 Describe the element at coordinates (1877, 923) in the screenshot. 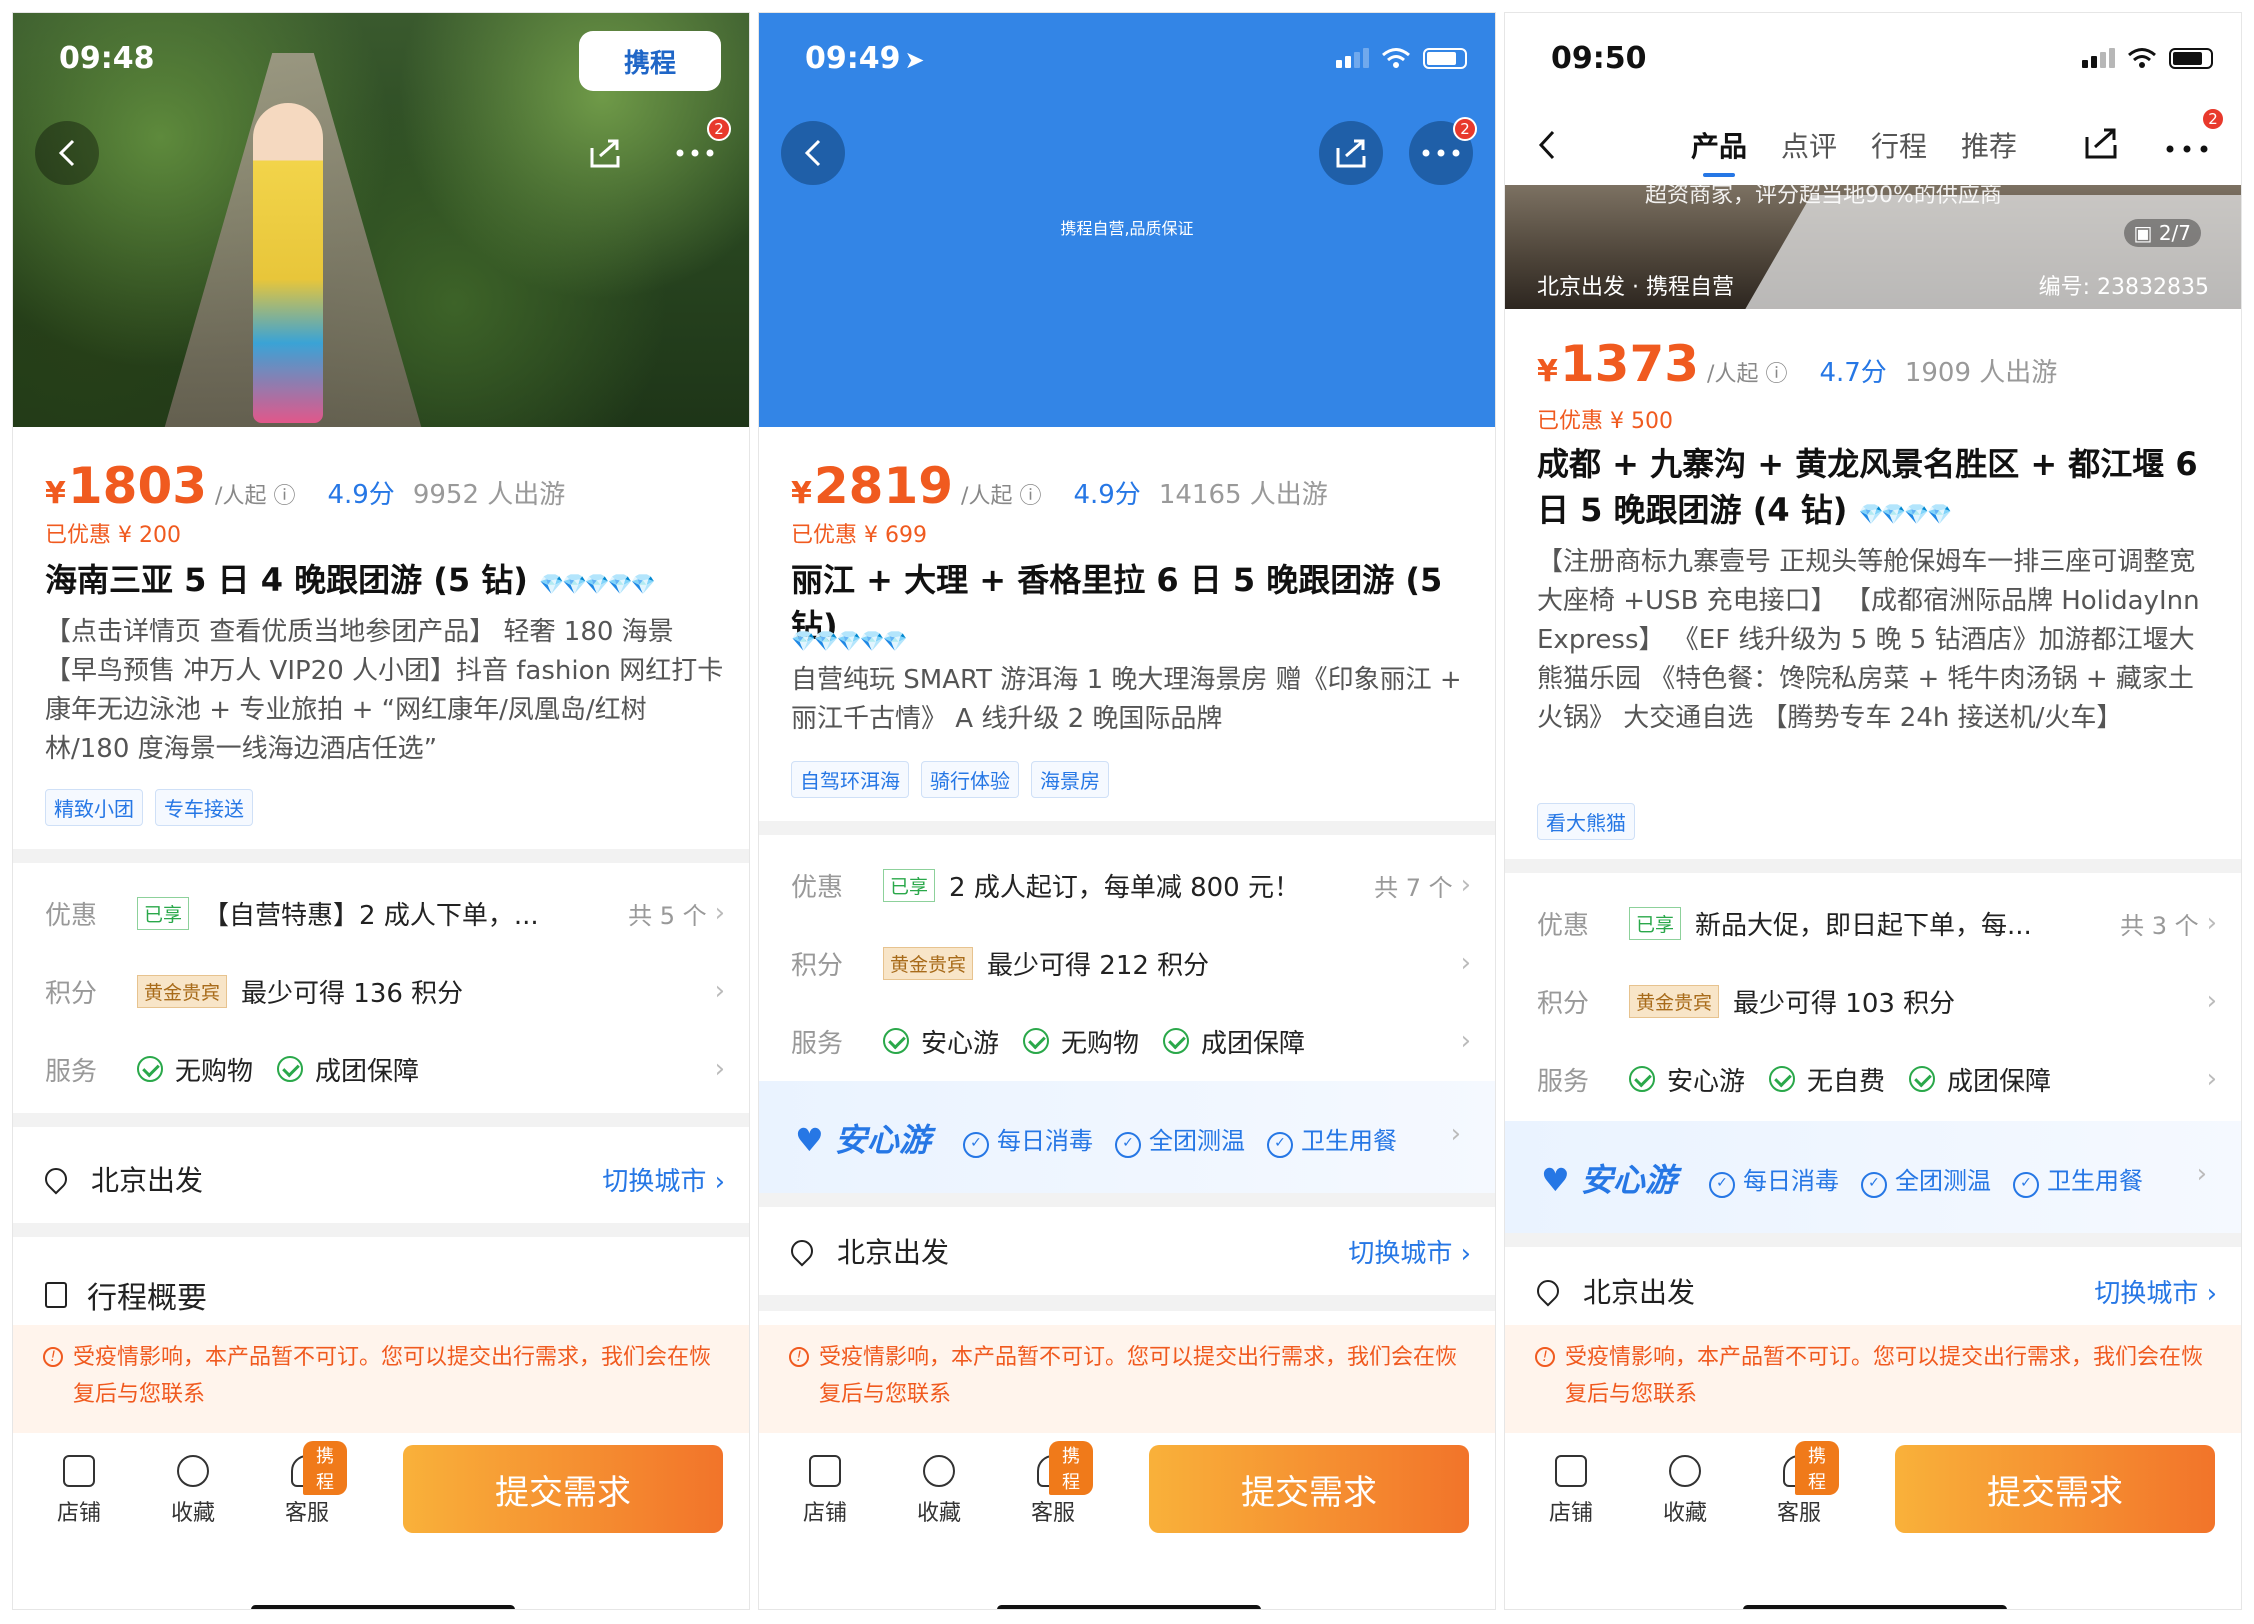

I see `promotion-row: 优惠 已享 新品大促，即日起下单，每... 共 3 个 ›` at that location.